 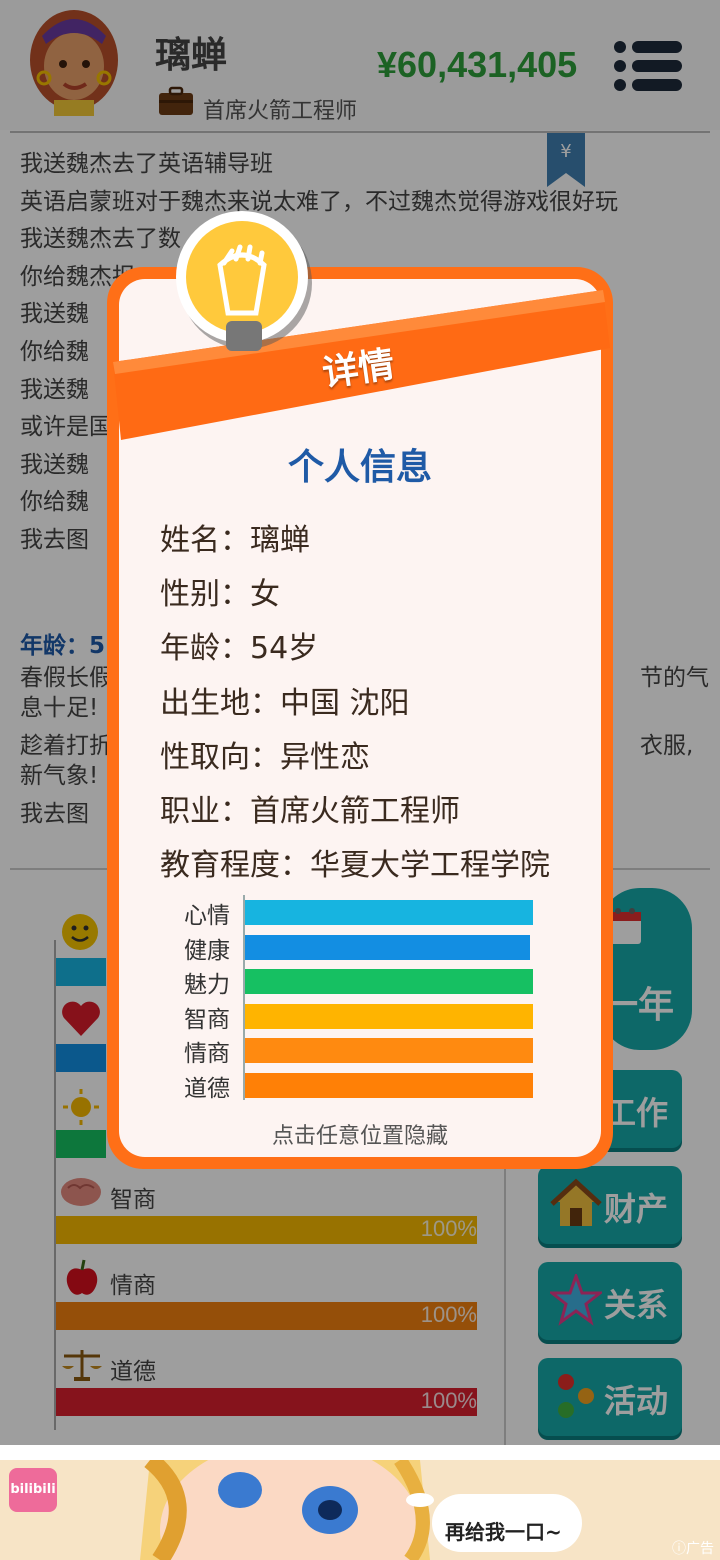 I want to click on ad-banner: bilibili 再给我一口~, so click(x=360, y=1510).